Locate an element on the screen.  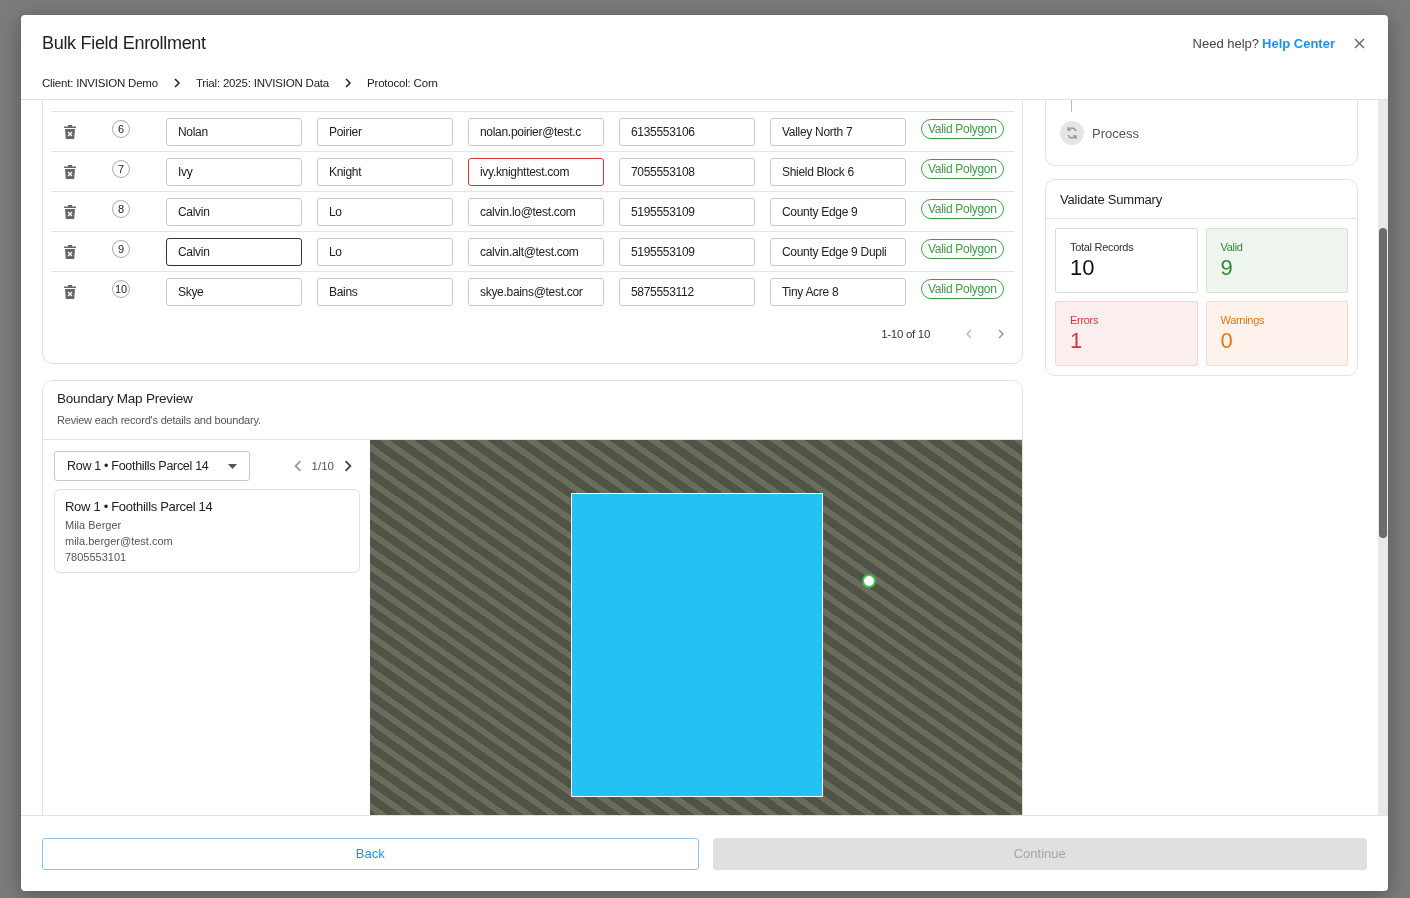
table-input-field: Skye is located at coordinates (234, 291).